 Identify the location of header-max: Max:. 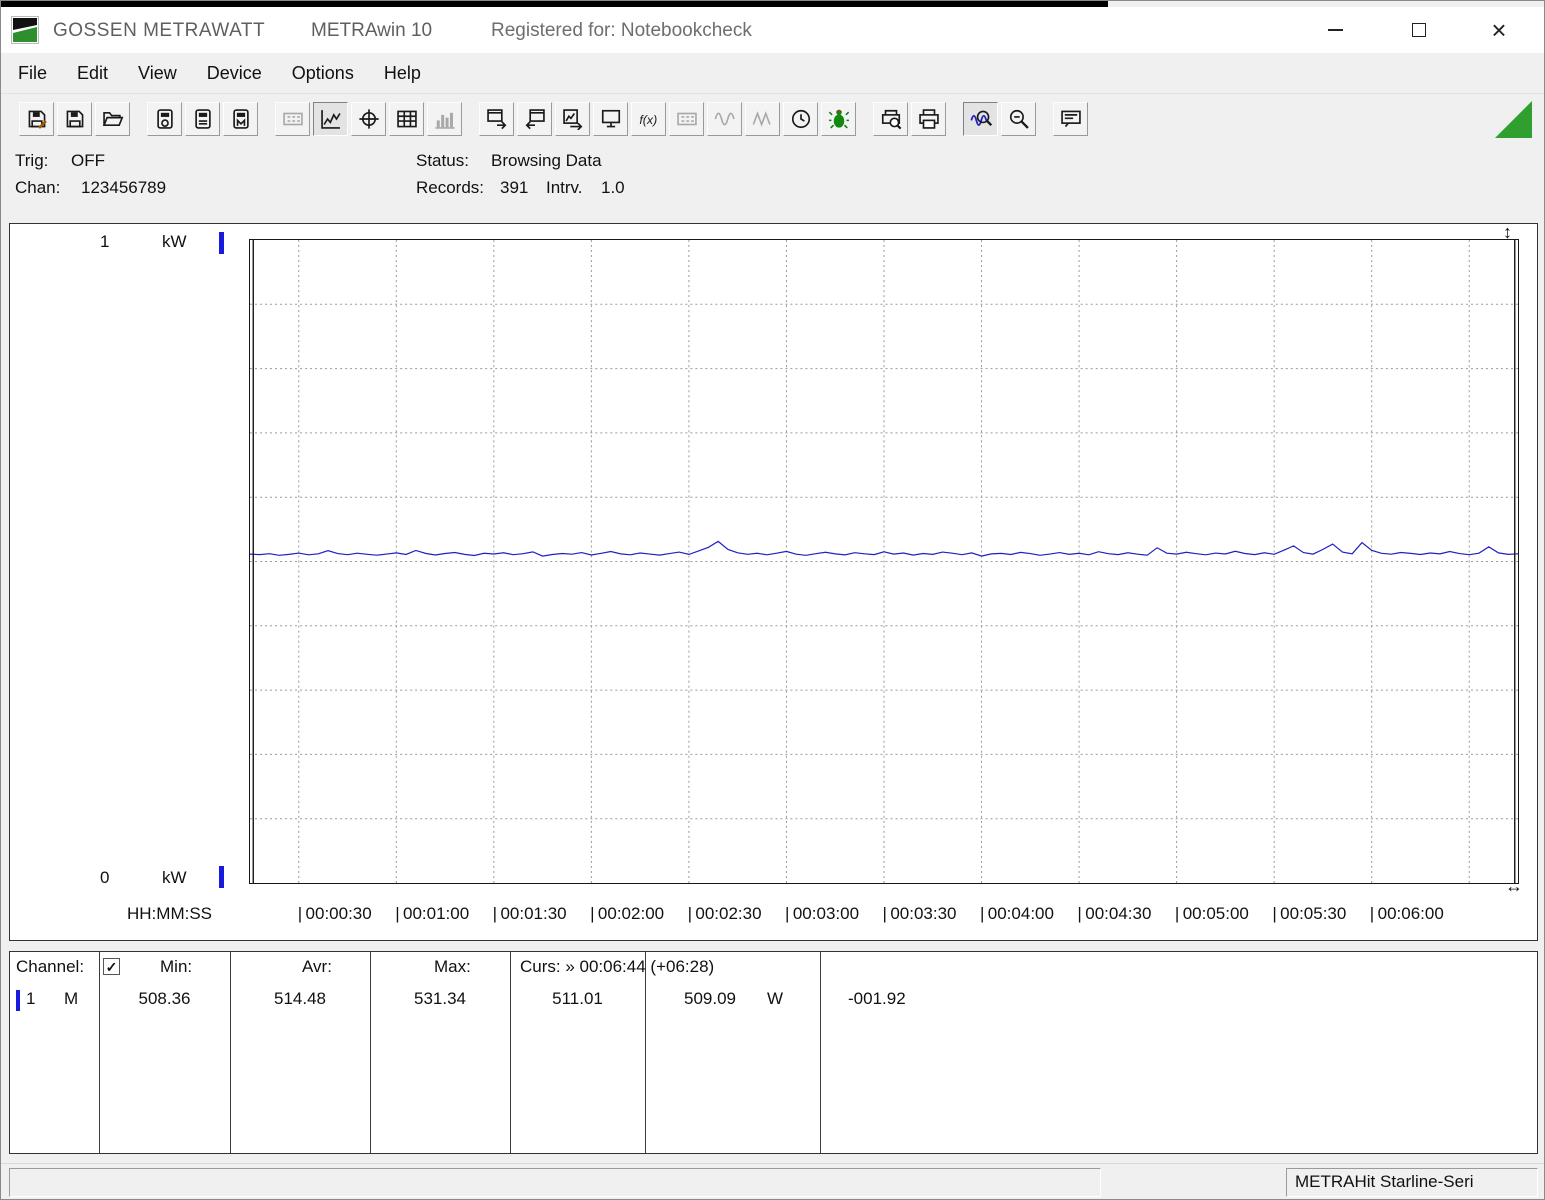
(452, 966).